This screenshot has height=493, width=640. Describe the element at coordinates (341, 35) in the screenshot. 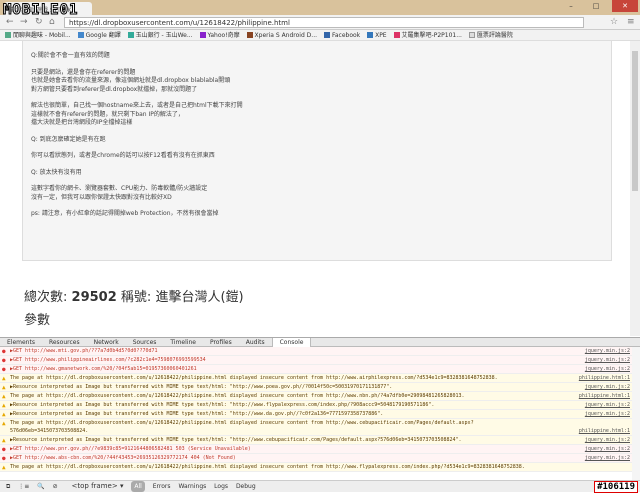

I see `bookmark: Facebook` at that location.